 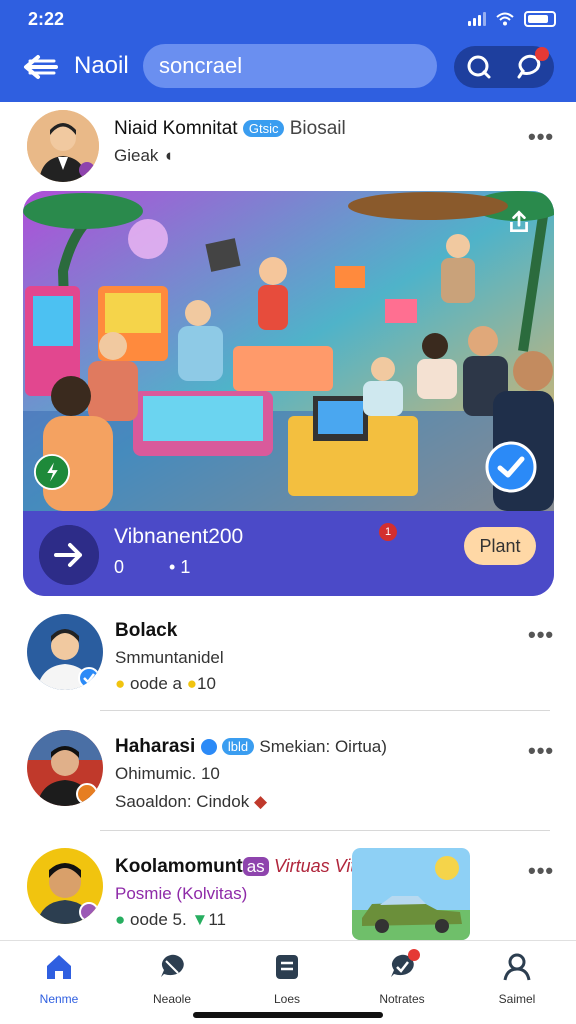 What do you see at coordinates (119, 567) in the screenshot?
I see `card-stat-left: 0` at bounding box center [119, 567].